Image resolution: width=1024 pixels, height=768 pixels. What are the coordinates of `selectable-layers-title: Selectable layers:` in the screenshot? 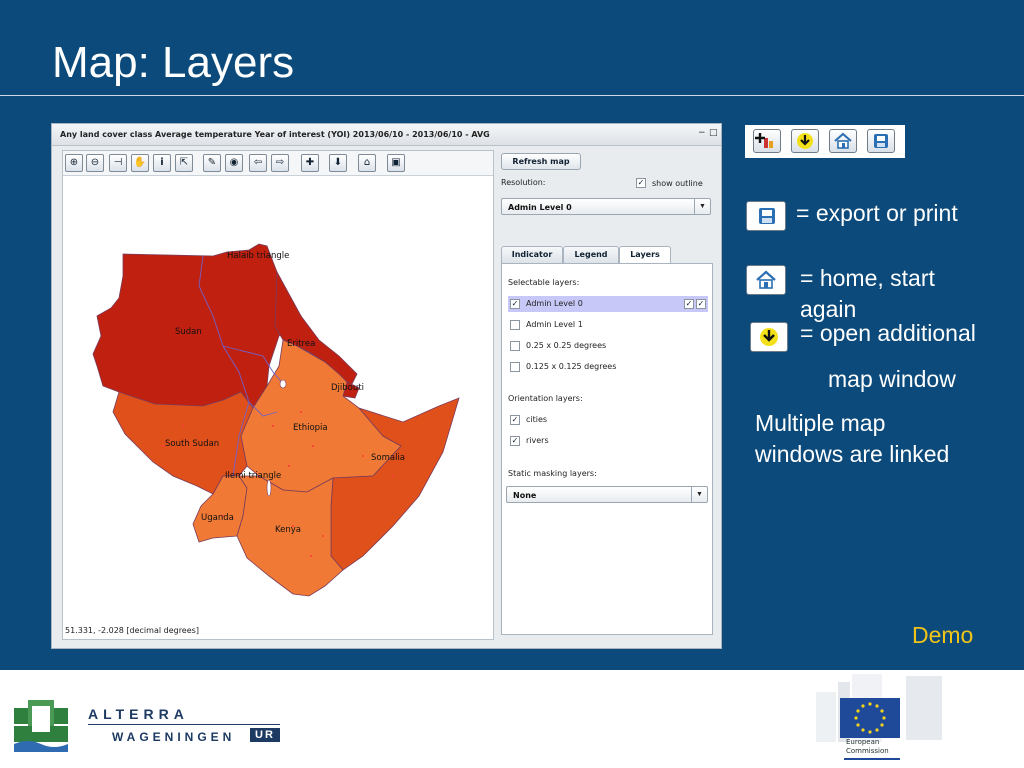 It's located at (544, 282).